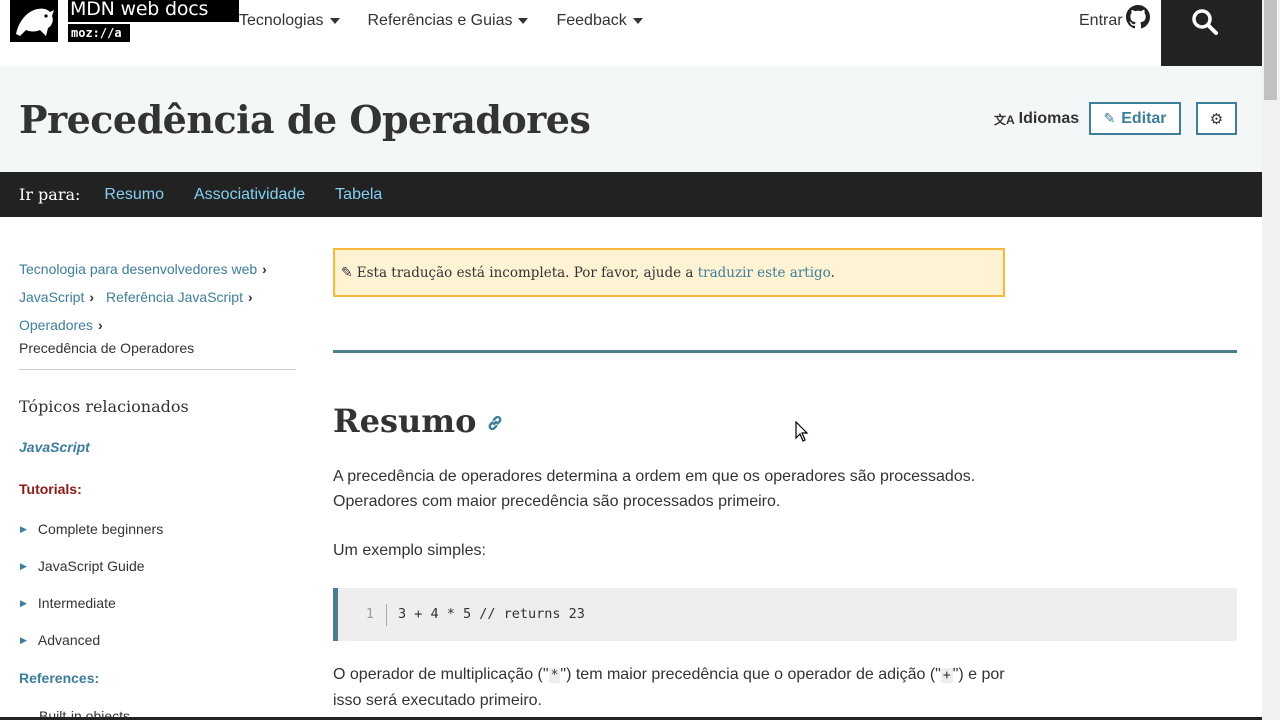  Describe the element at coordinates (764, 273) in the screenshot. I see `translate-article-link: traduzir este artigo` at that location.